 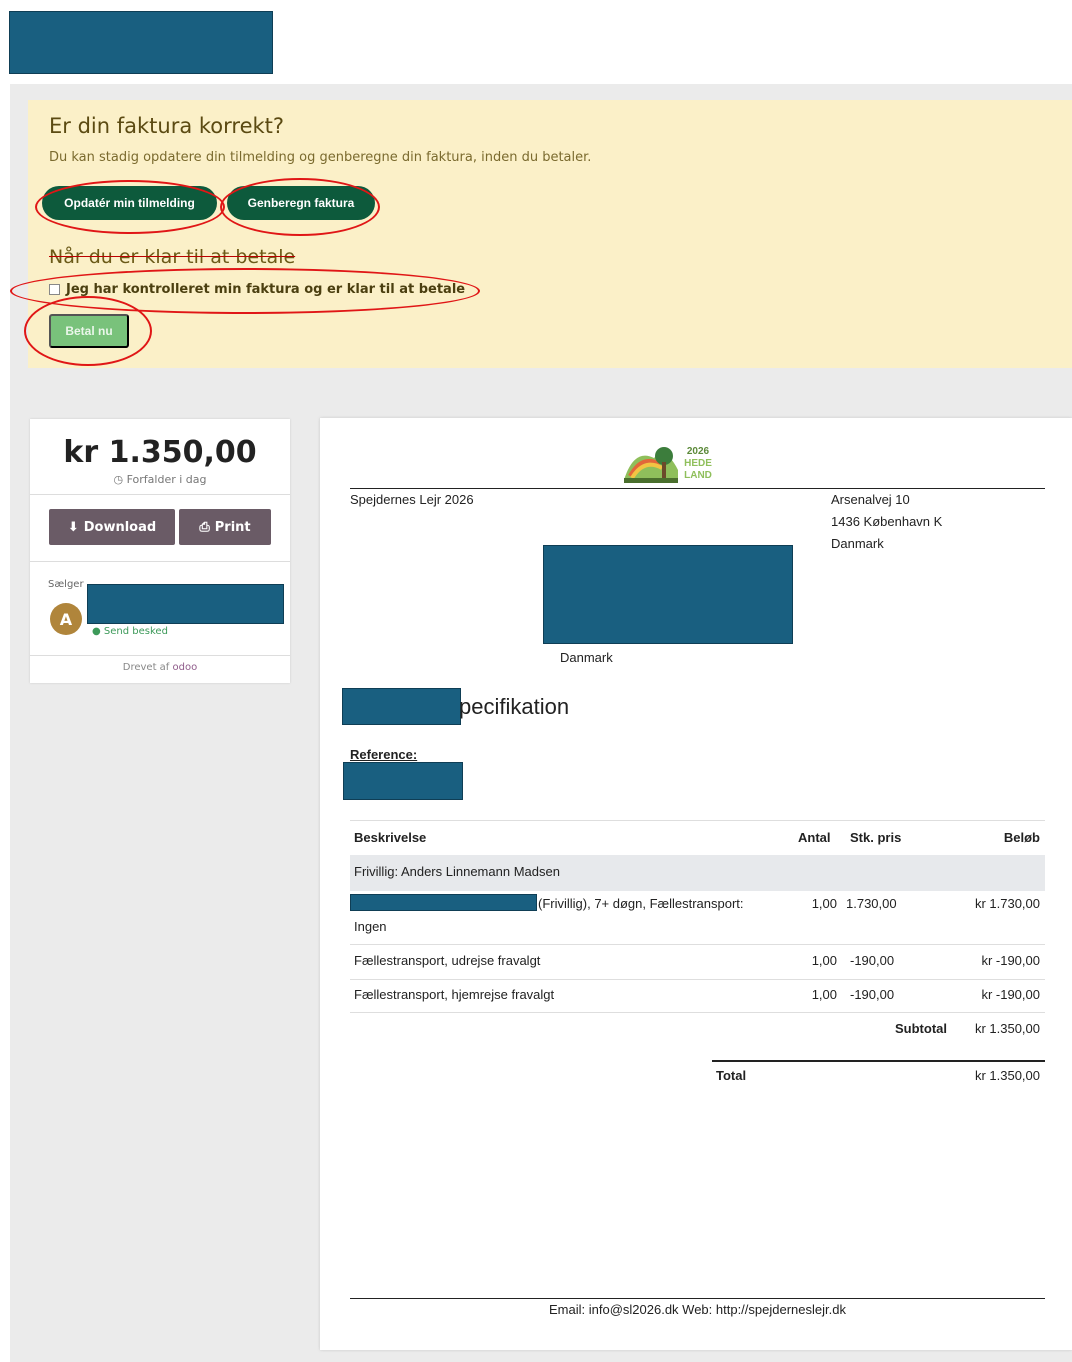 I want to click on line3-description: Fællestransport, hjemrejse fravalgt, so click(x=454, y=994).